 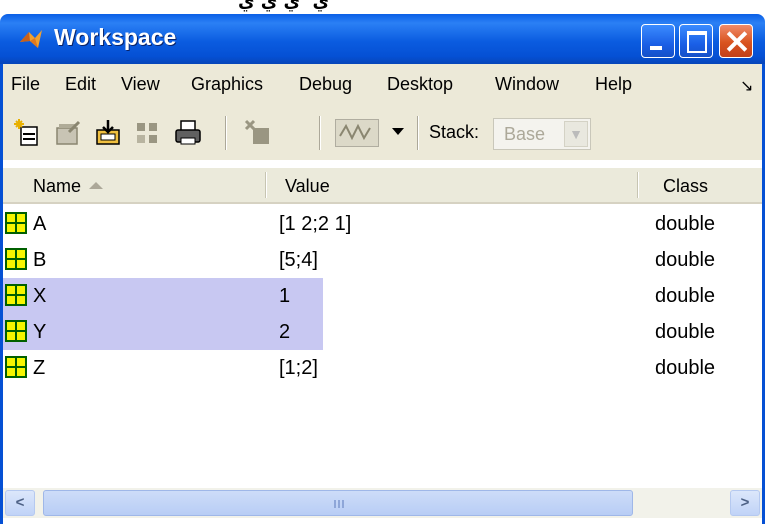 I want to click on open-variable-icon, so click(x=68, y=133).